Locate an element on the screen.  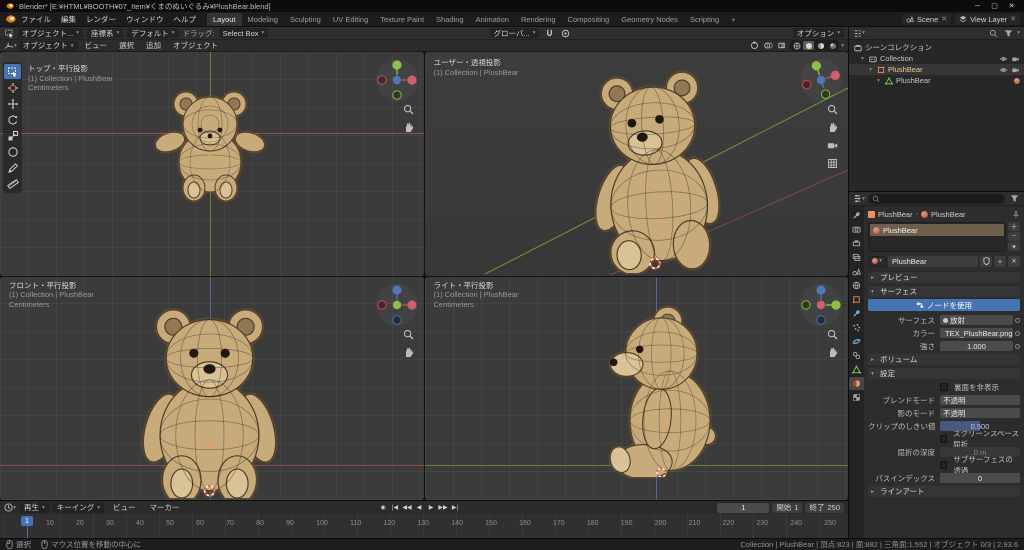
tool-transform is located at coordinates (12, 151).